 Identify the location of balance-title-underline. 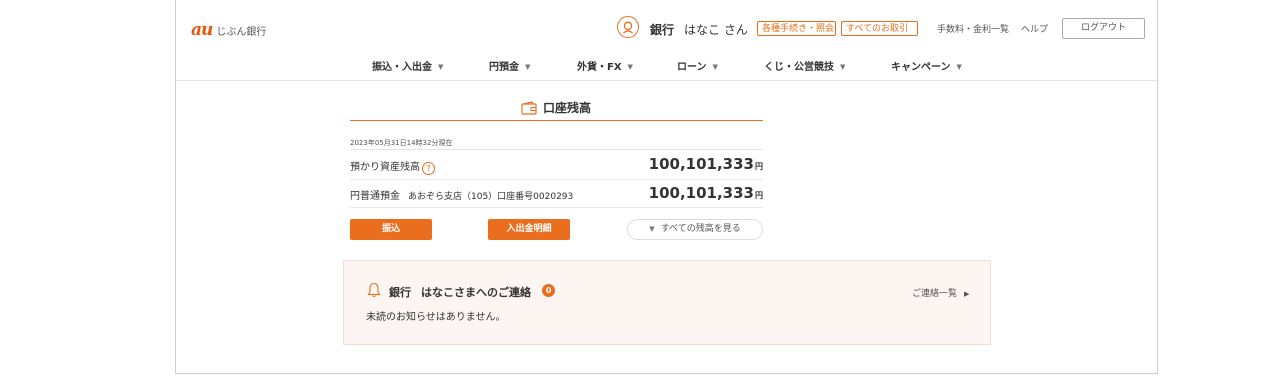
(556, 120).